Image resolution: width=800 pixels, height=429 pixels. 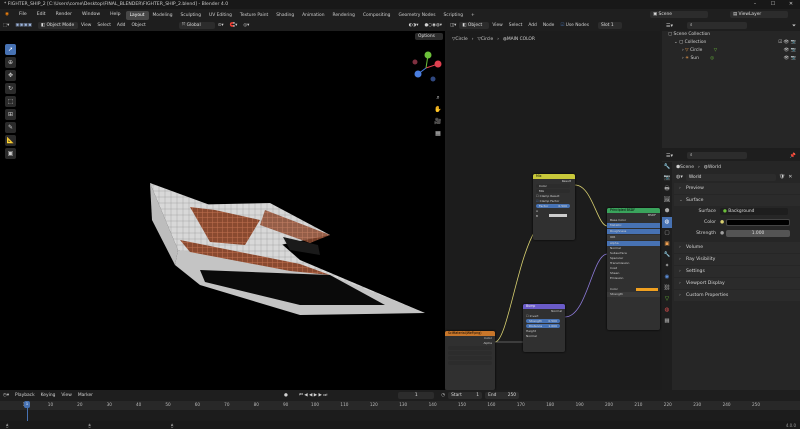 I want to click on use-nodes-checkbox: ☑ Use Nodes, so click(x=574, y=25).